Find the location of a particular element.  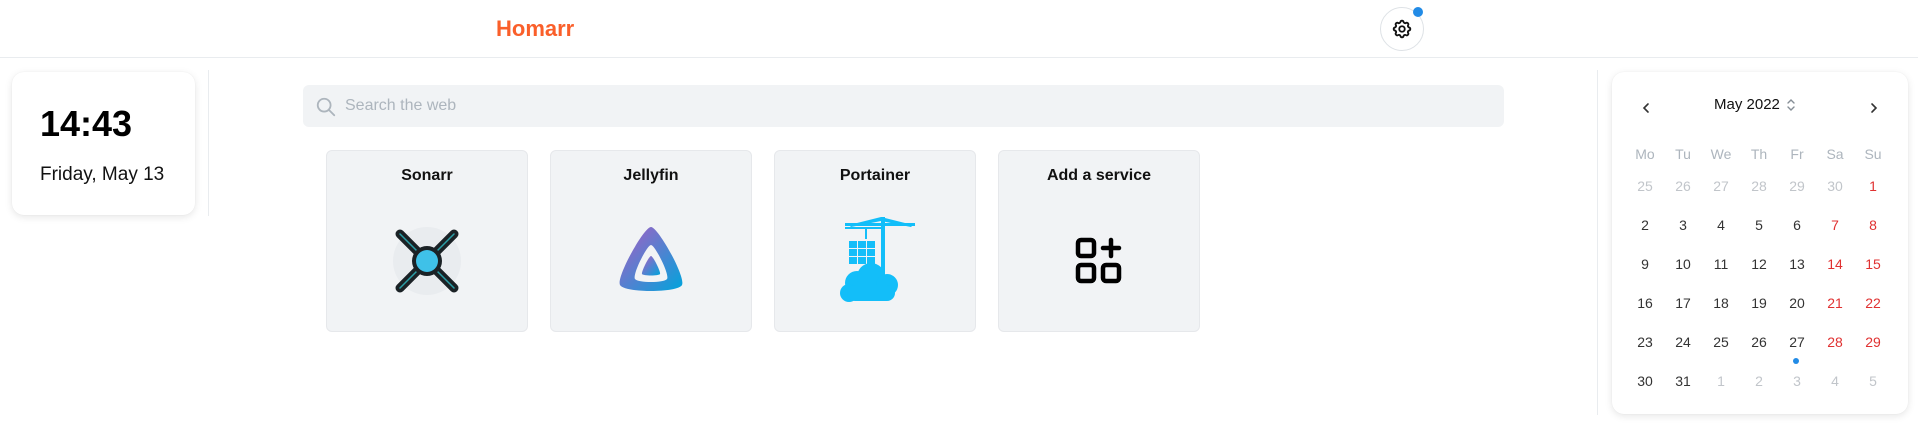

right-sidebar-divider is located at coordinates (1597, 242).